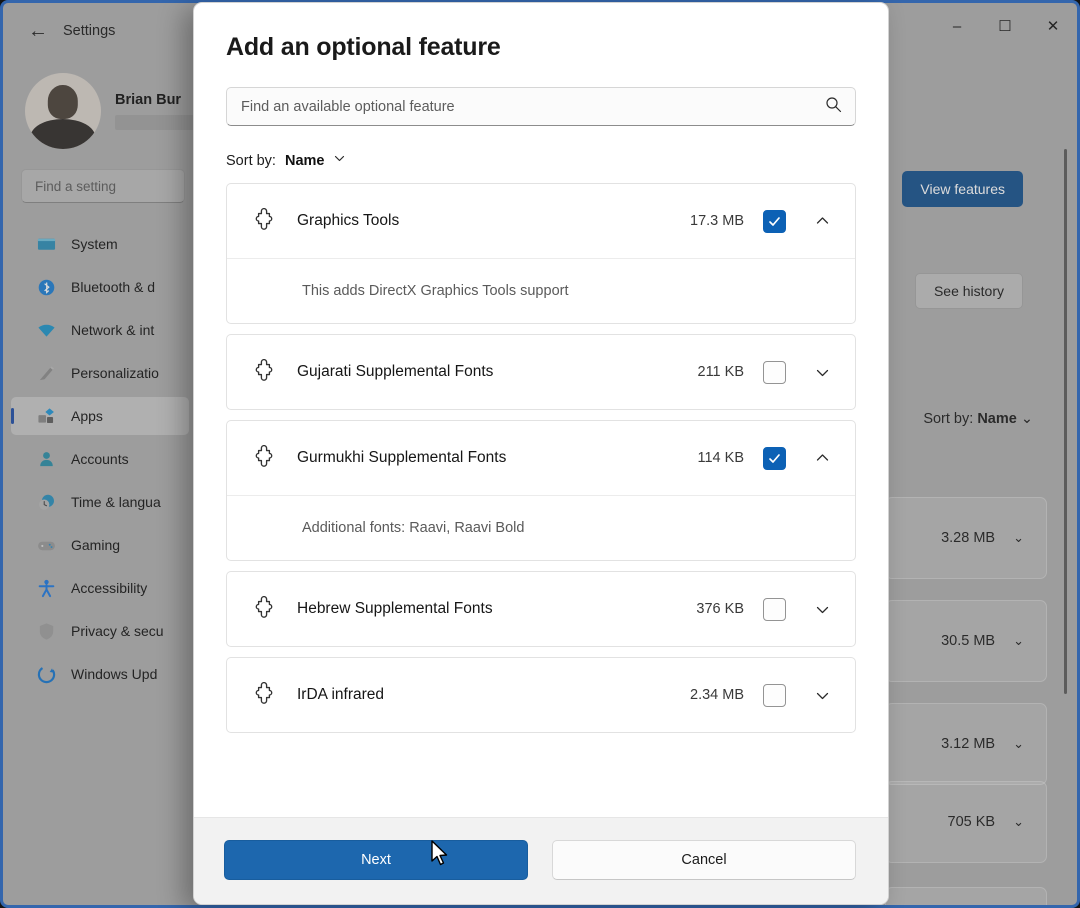 The image size is (1080, 908). I want to click on feature-size: 376 KB, so click(720, 609).